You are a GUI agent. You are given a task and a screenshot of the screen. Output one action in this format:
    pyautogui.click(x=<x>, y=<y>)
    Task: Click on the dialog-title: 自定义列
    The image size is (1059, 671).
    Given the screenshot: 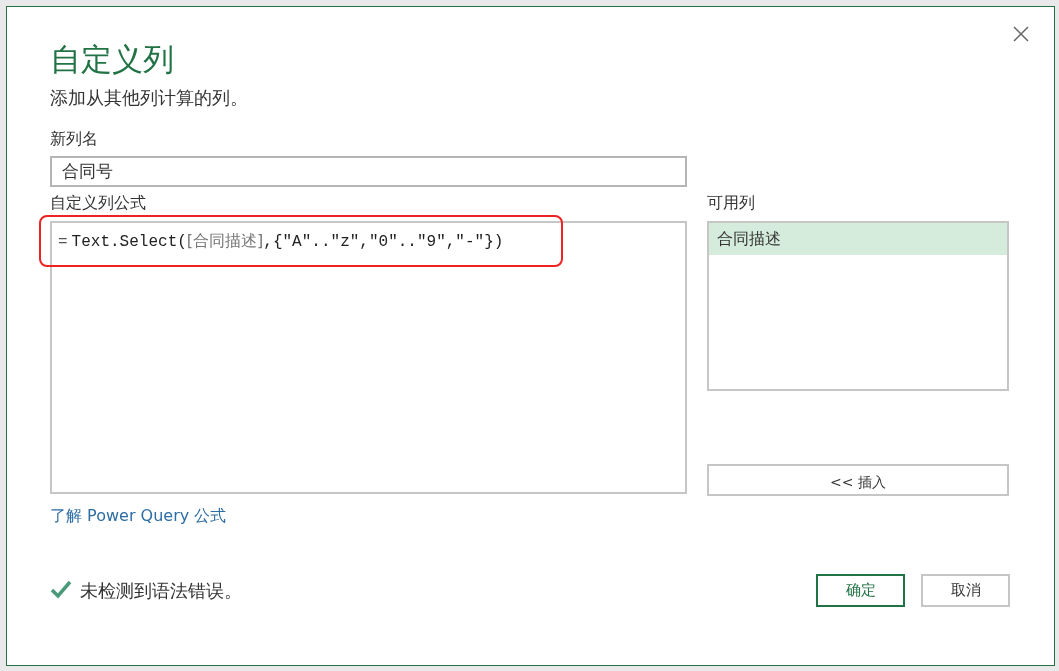 What is the action you would take?
    pyautogui.click(x=112, y=60)
    